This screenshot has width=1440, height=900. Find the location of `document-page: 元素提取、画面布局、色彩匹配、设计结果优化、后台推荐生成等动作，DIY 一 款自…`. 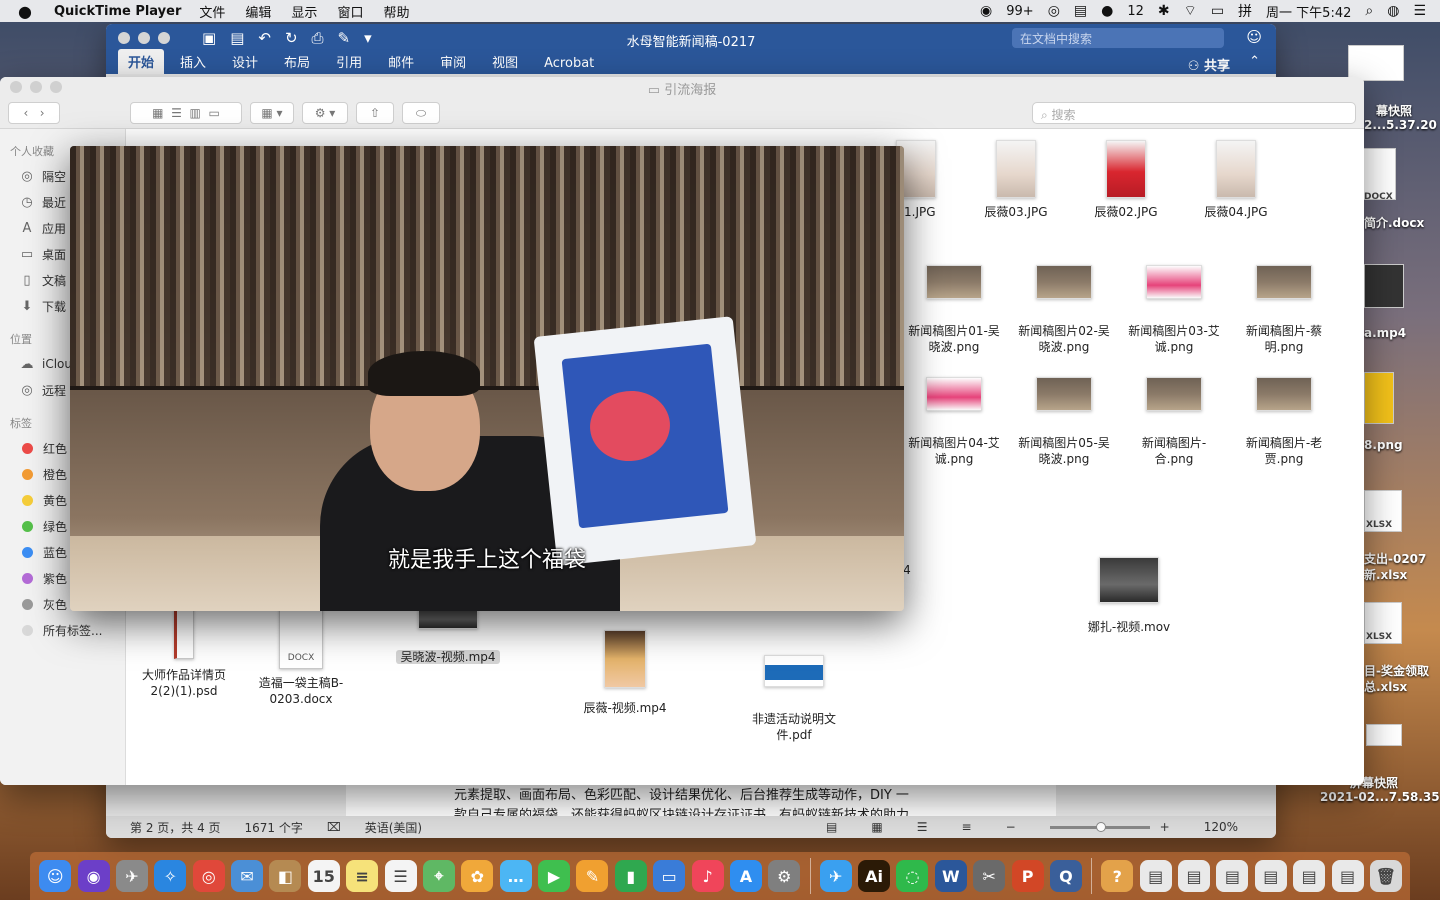

document-page: 元素提取、画面布局、色彩匹配、设计结果优化、后台推荐生成等动作，DIY 一 款自… is located at coordinates (701, 802).